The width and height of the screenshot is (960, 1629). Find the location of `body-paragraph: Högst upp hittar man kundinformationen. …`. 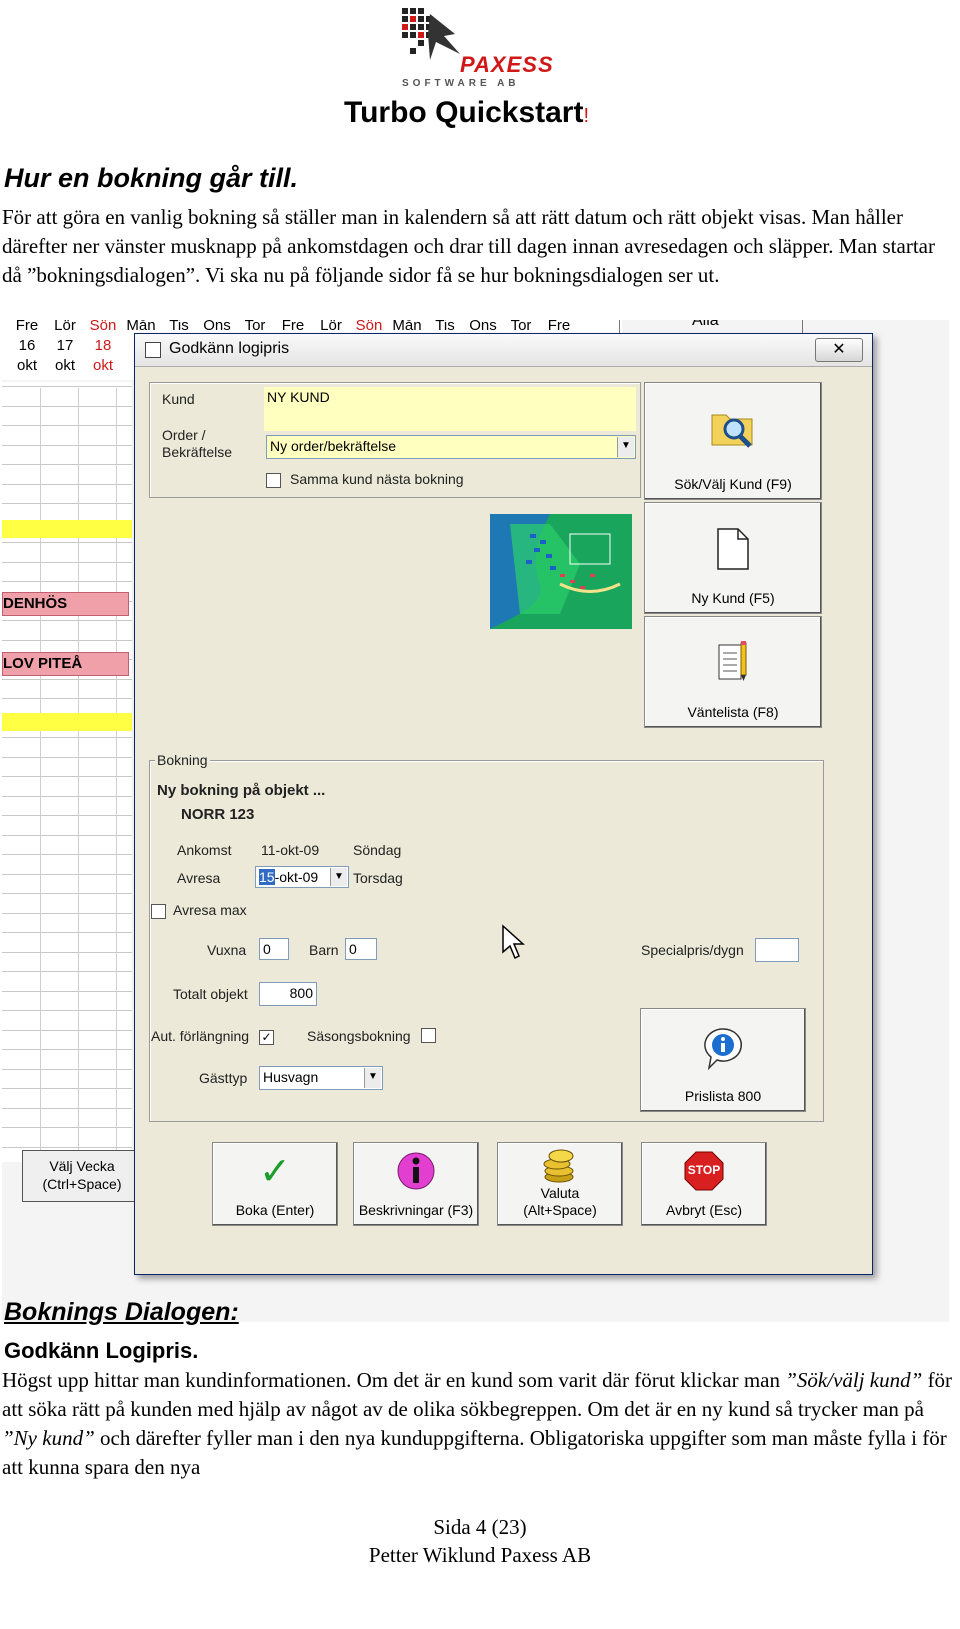

body-paragraph: Högst upp hittar man kundinformationen. … is located at coordinates (481, 1424).